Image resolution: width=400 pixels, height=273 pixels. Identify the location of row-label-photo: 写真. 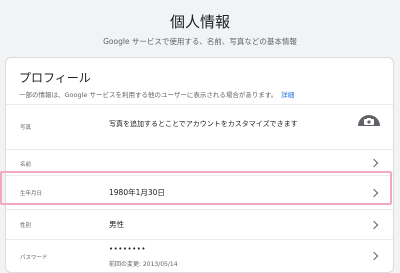
(26, 128).